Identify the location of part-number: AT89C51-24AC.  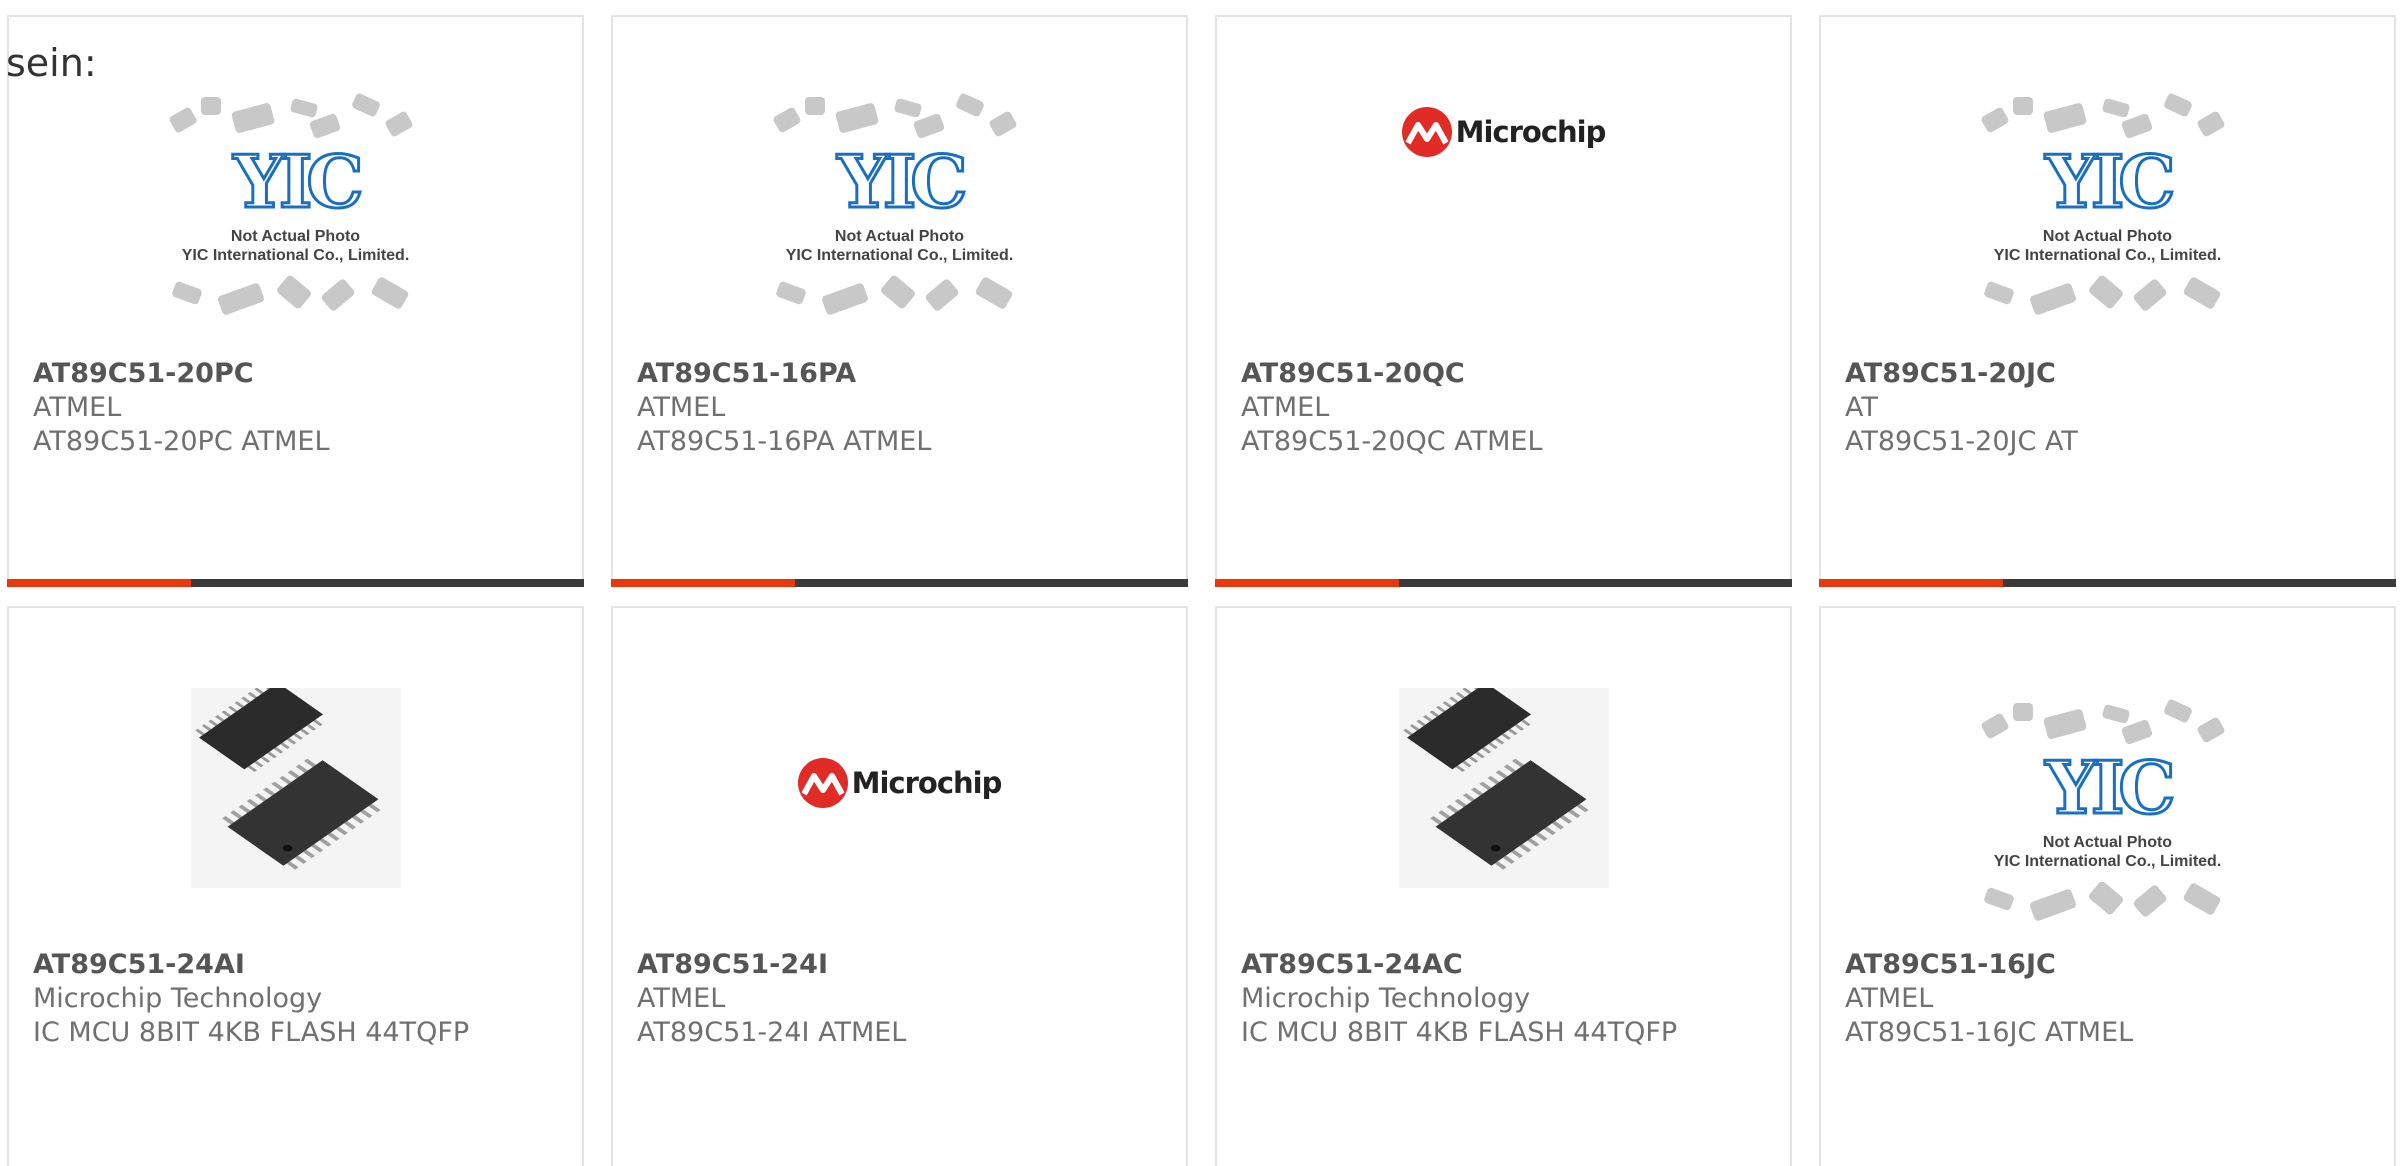
(1510, 965).